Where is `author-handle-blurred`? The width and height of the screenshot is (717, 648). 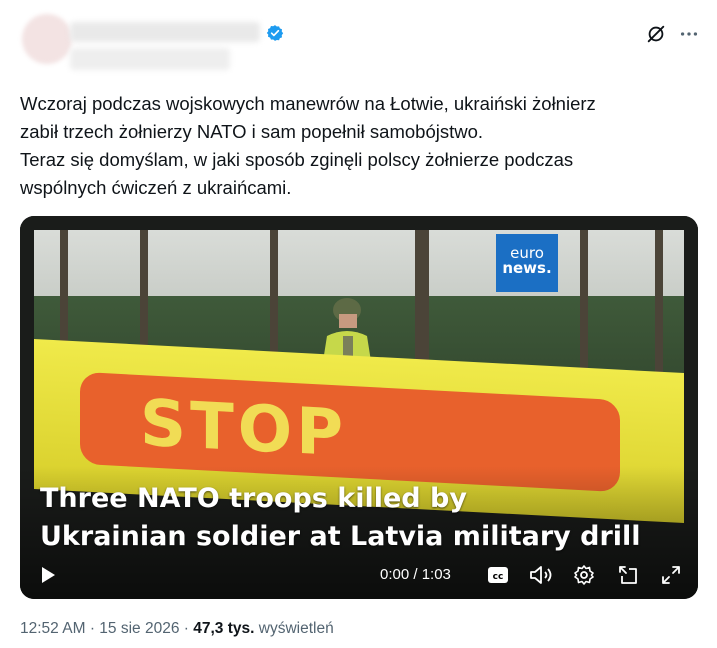 author-handle-blurred is located at coordinates (150, 59).